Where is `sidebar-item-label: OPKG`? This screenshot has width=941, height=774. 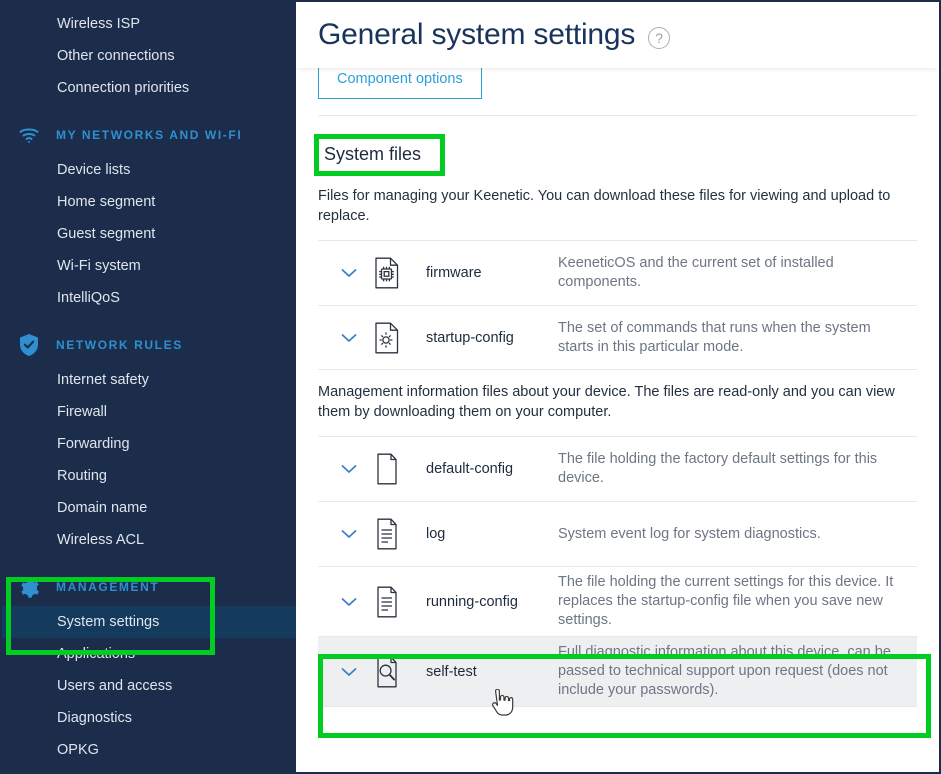 sidebar-item-label: OPKG is located at coordinates (78, 750).